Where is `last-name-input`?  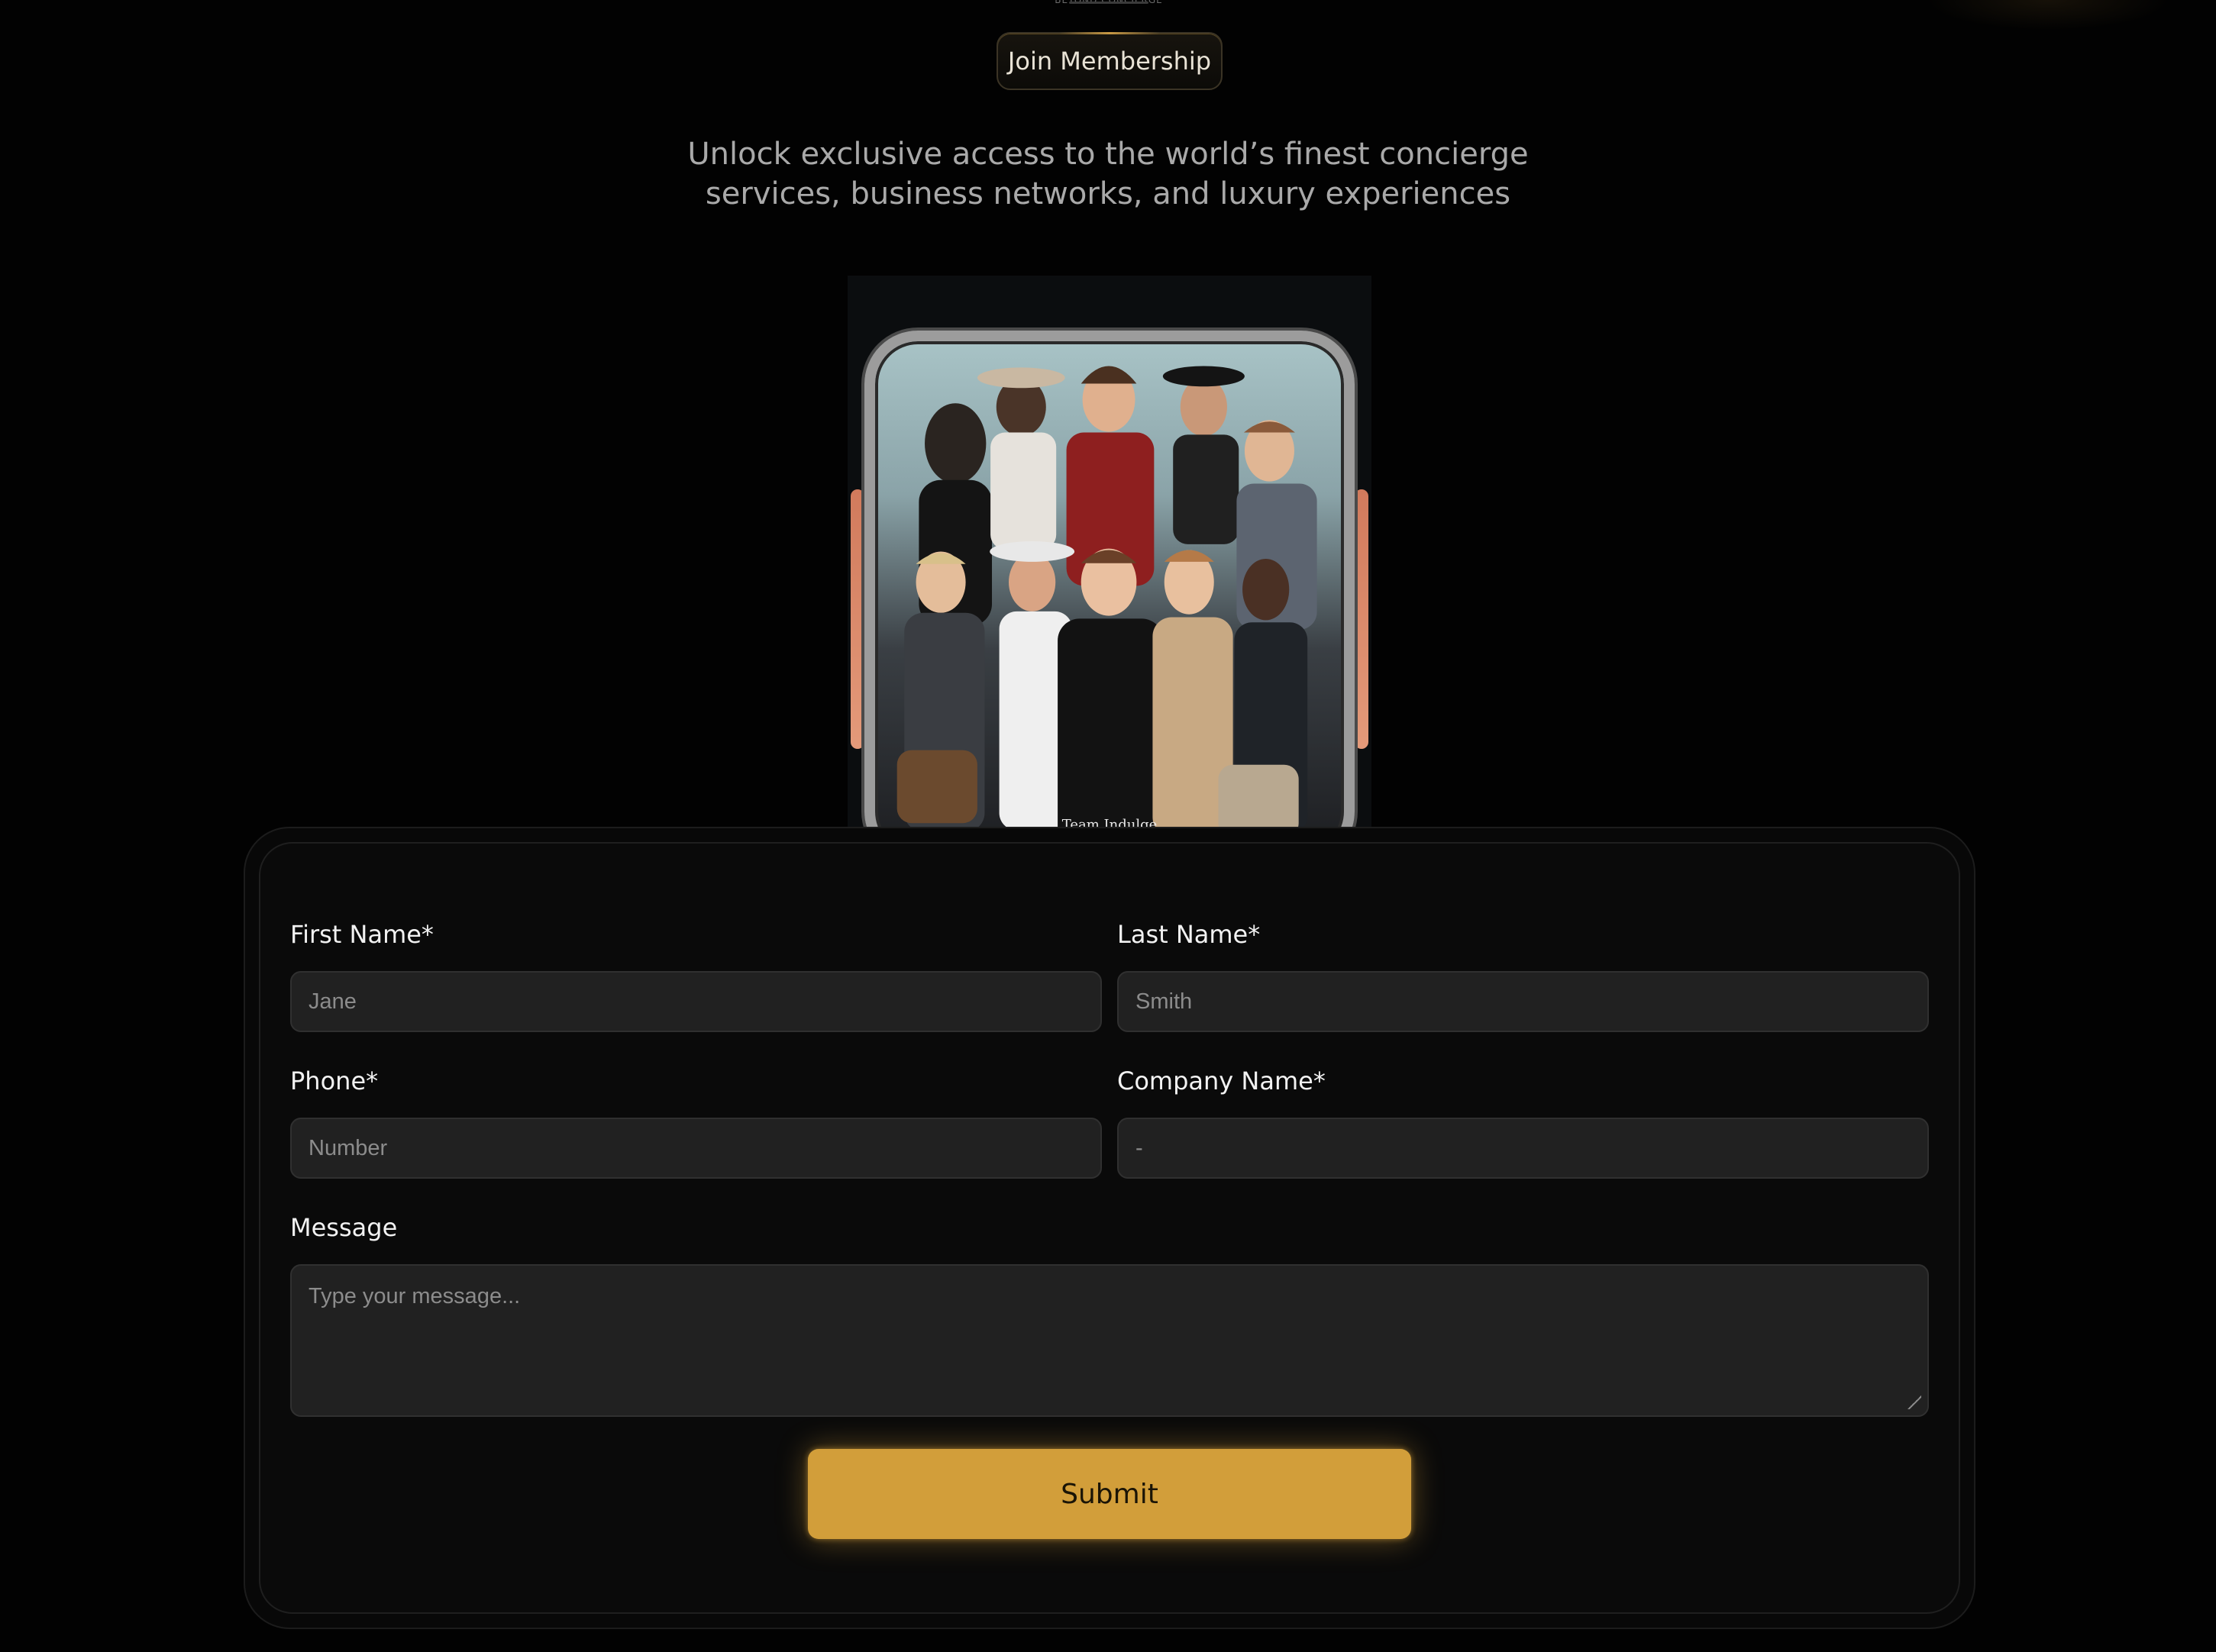
last-name-input is located at coordinates (1523, 1001).